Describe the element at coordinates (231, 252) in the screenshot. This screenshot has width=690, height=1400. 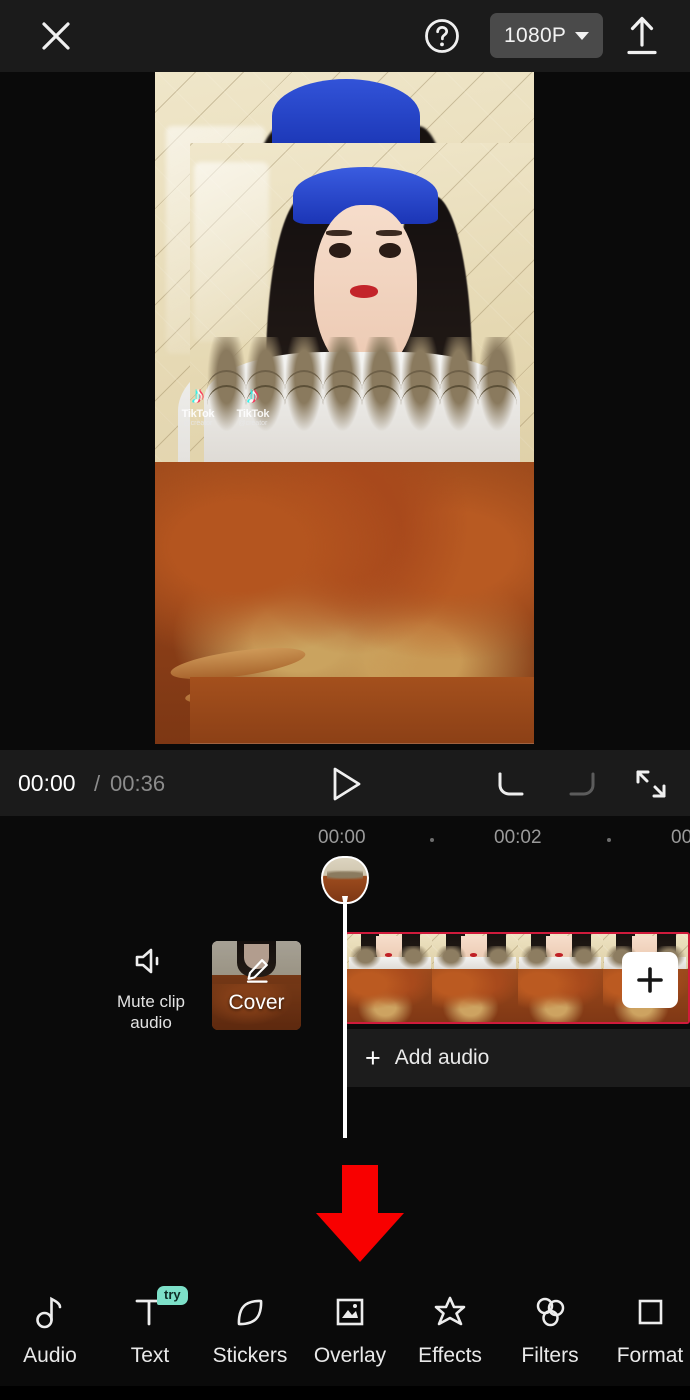
I see `overlay-wall-highlight` at that location.